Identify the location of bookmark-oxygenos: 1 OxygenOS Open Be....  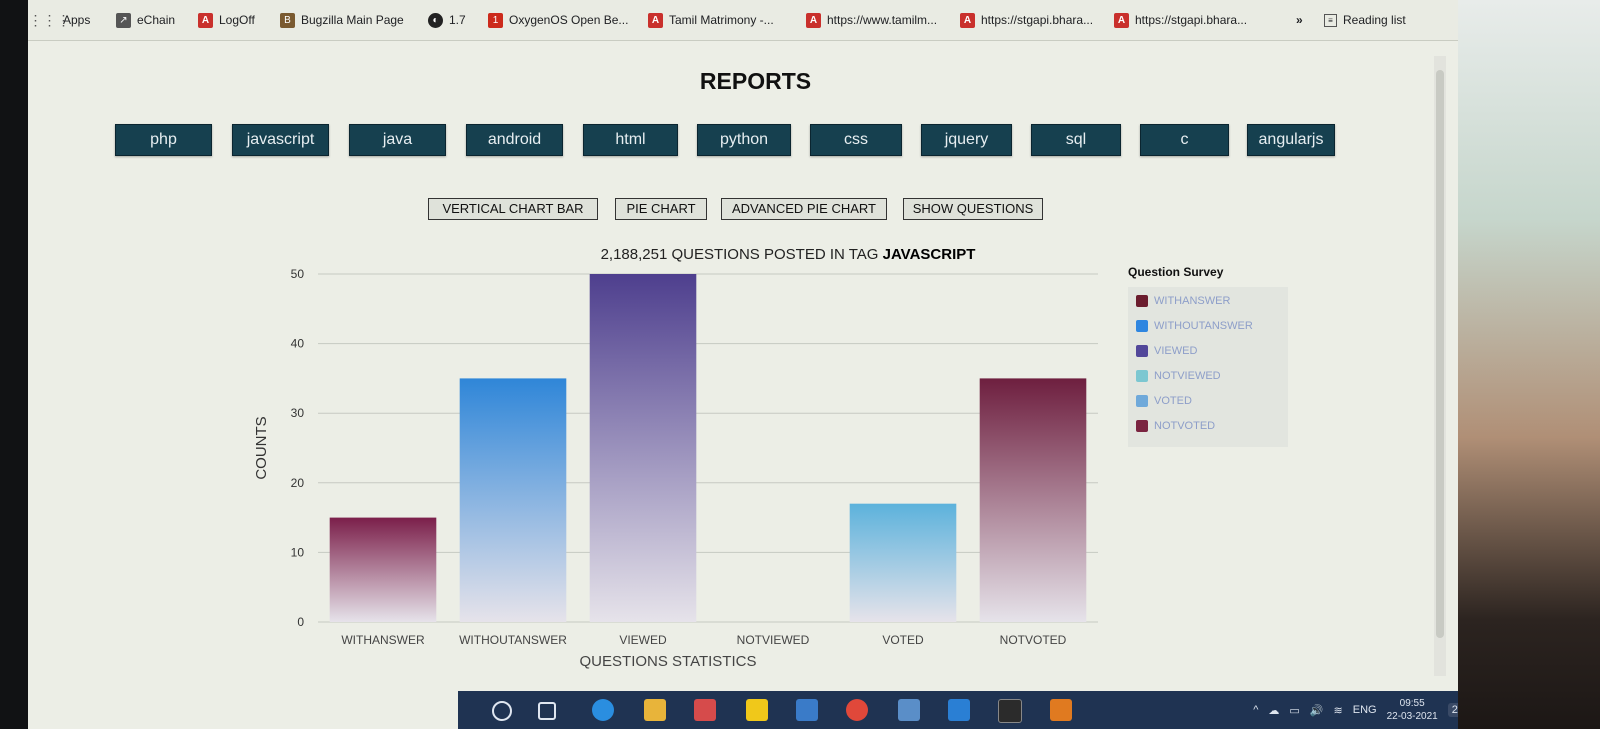
(558, 20).